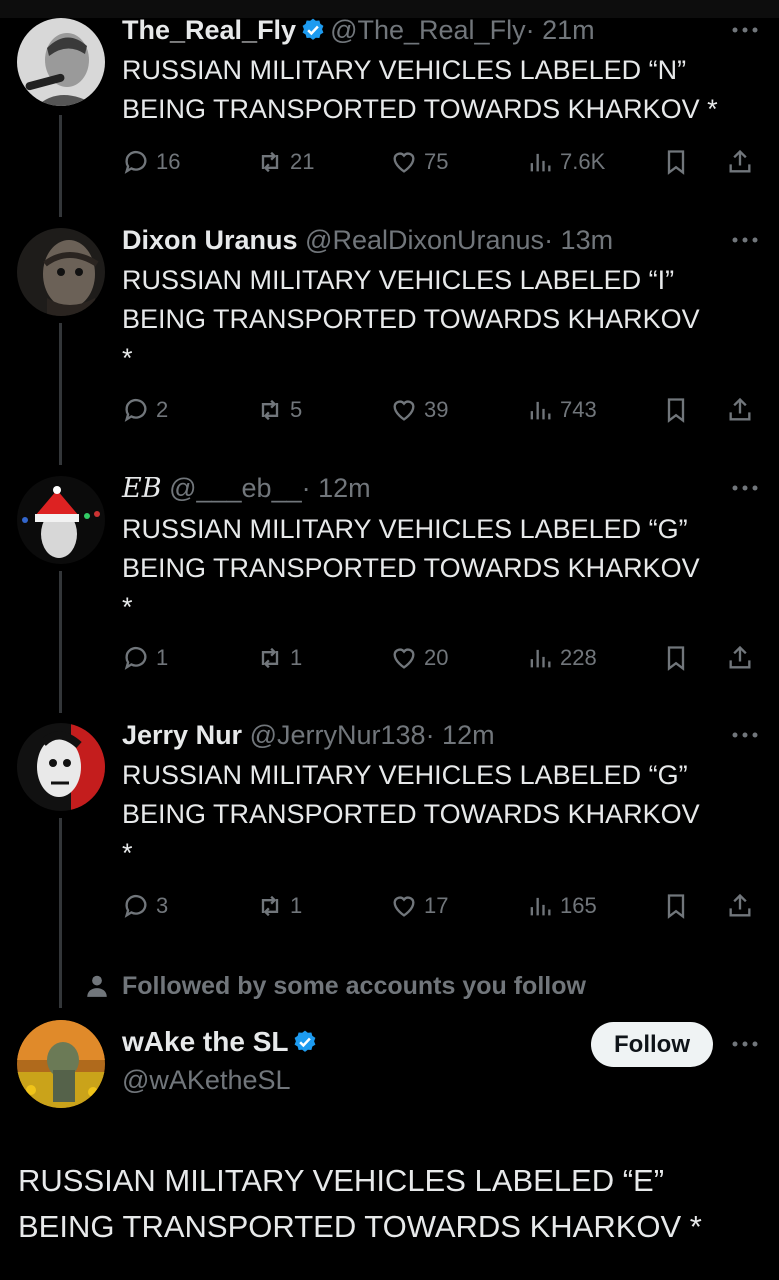 This screenshot has width=779, height=1280. What do you see at coordinates (404, 70) in the screenshot?
I see `tweet-text-line: RUSSIAN MILITARY VEHICLES LABELED “N”` at bounding box center [404, 70].